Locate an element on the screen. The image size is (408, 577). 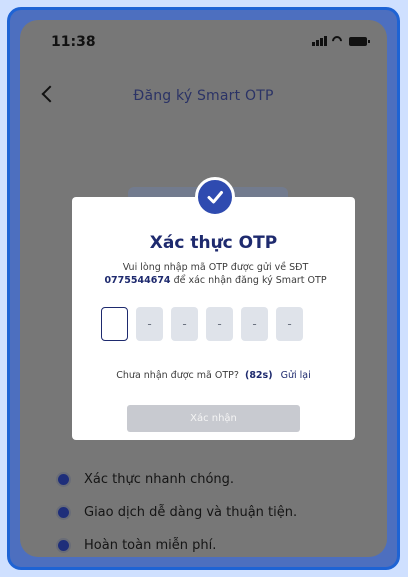
feature-item: Giao dịch dễ dàng và thuận tiện. is located at coordinates (177, 512).